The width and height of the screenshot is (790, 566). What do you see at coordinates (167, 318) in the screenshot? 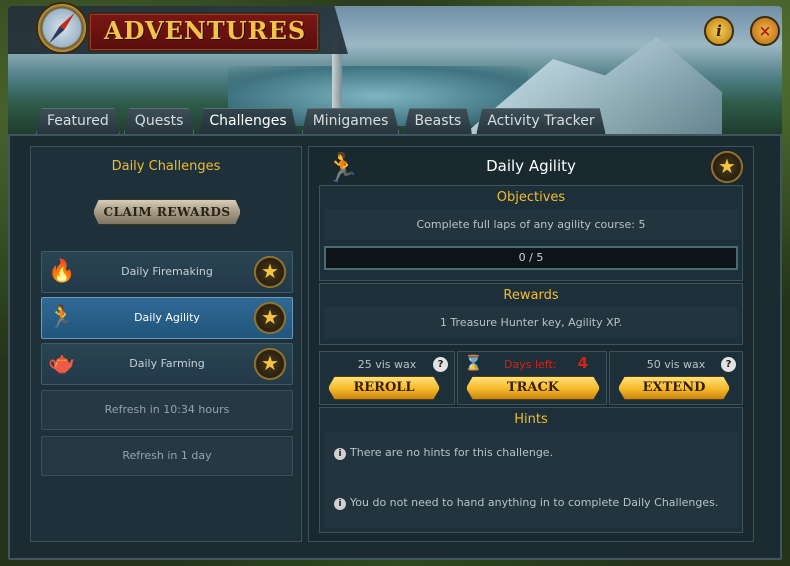
I see `challenge-item-agility: 🏃 Daily Agility ★` at bounding box center [167, 318].